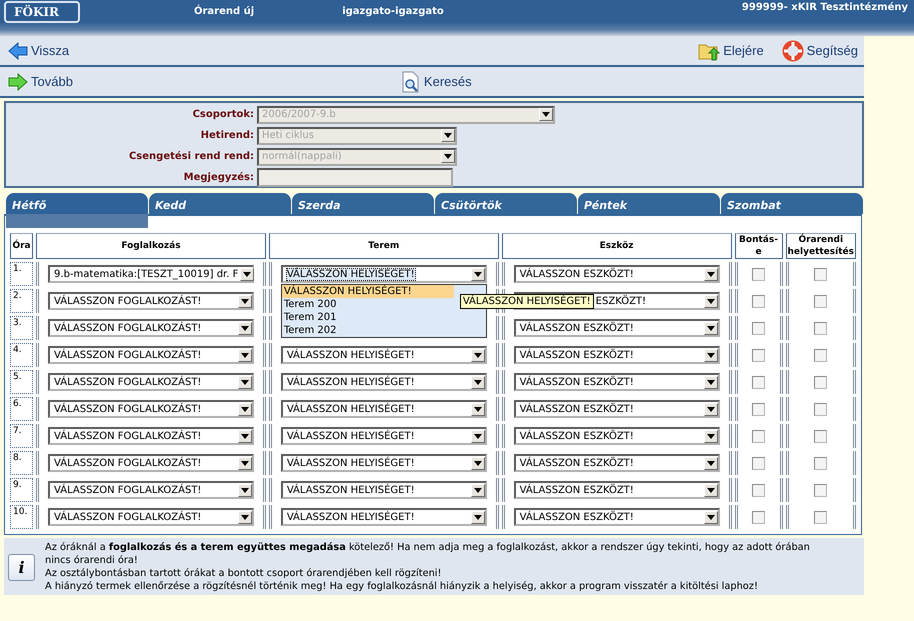 This screenshot has height=621, width=914. What do you see at coordinates (22, 301) in the screenshot?
I see `hour-number: 2.` at bounding box center [22, 301].